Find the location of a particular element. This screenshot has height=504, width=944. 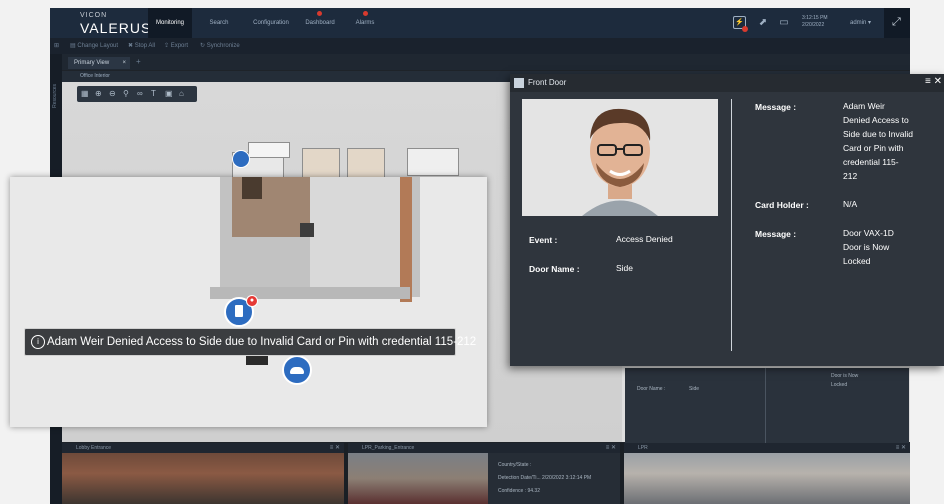

nav-tab-configuration: Configuration is located at coordinates (271, 23).